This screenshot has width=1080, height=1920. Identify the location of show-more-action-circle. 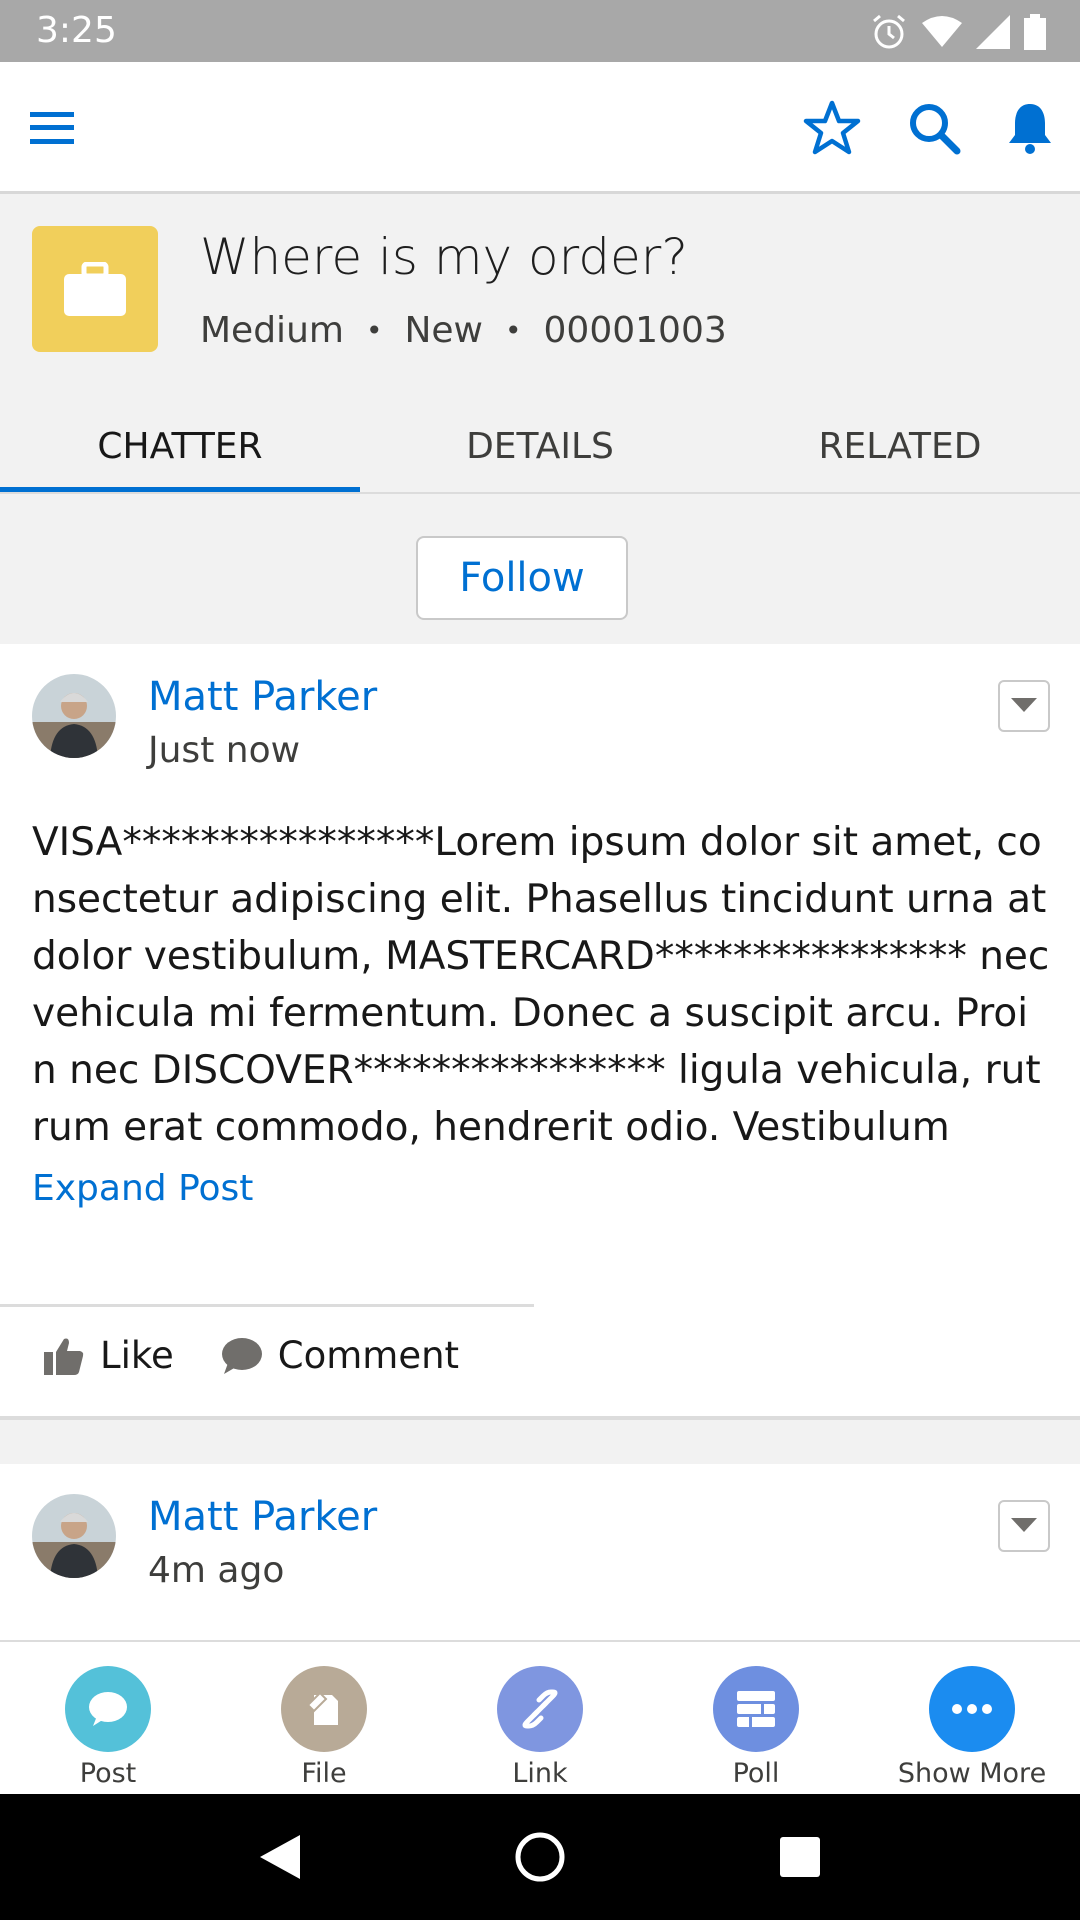
(972, 1709).